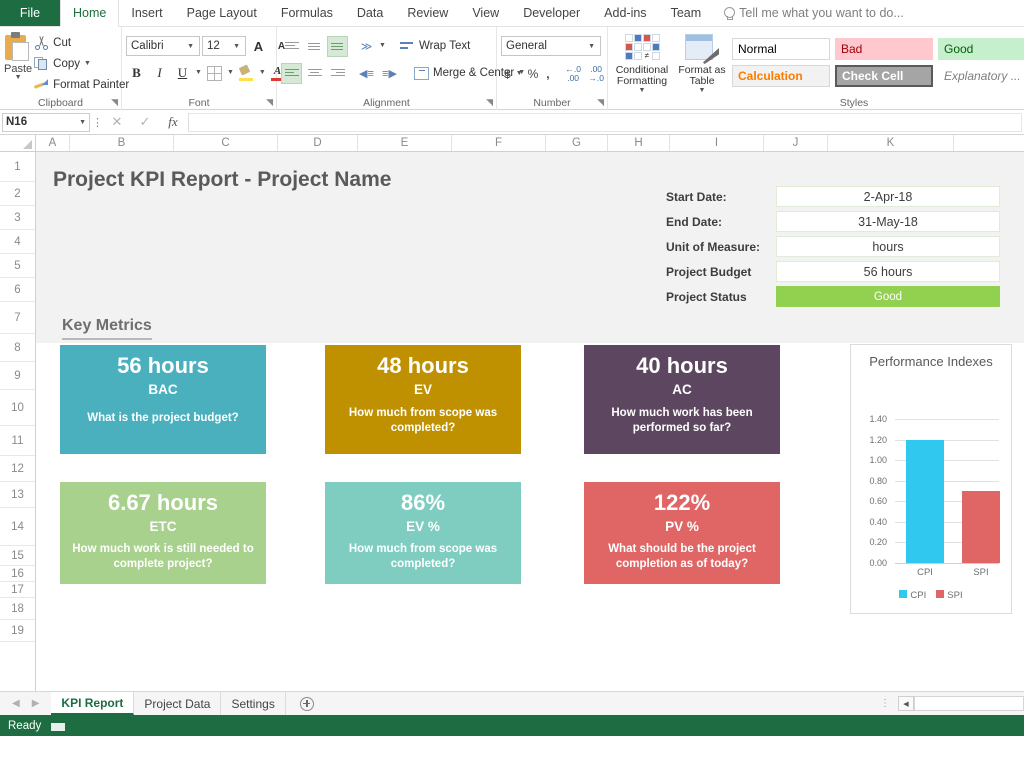 This screenshot has width=1024, height=771. What do you see at coordinates (888, 296) in the screenshot?
I see `status-badge: Good` at bounding box center [888, 296].